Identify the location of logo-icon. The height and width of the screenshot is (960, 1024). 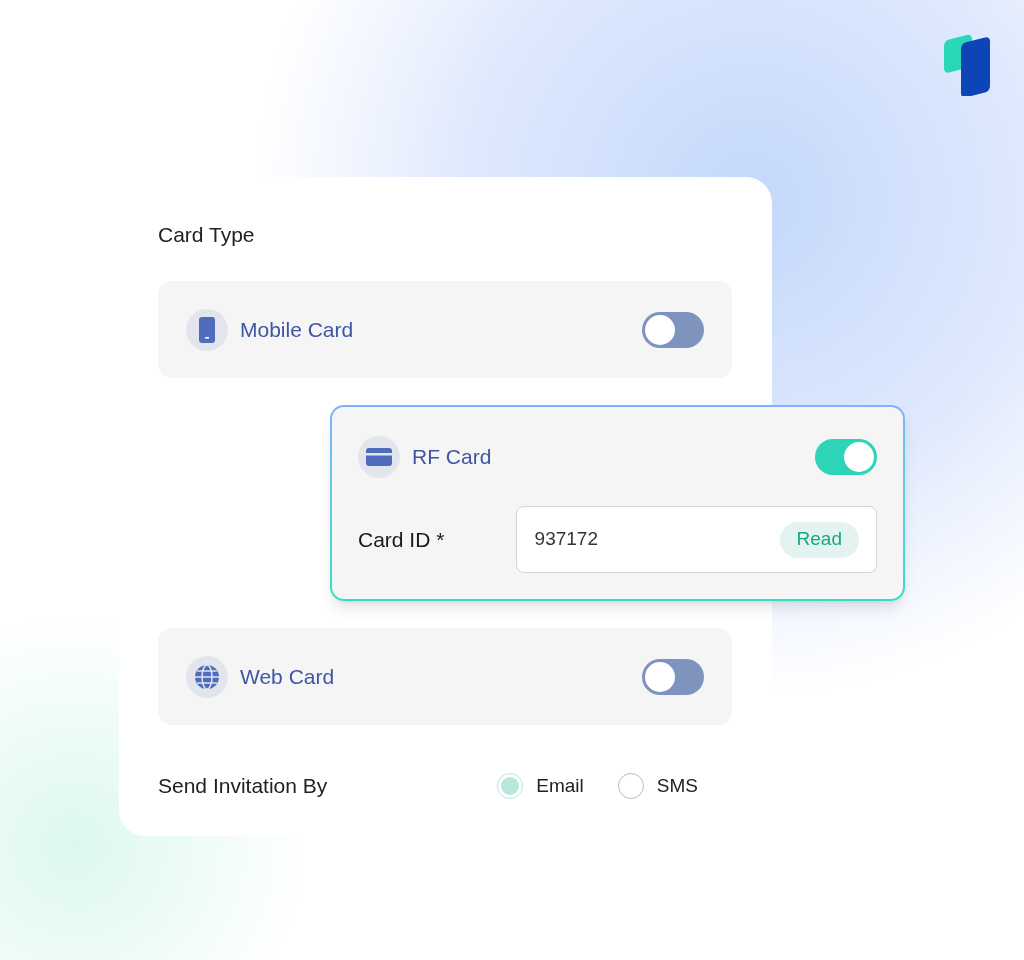
(967, 65).